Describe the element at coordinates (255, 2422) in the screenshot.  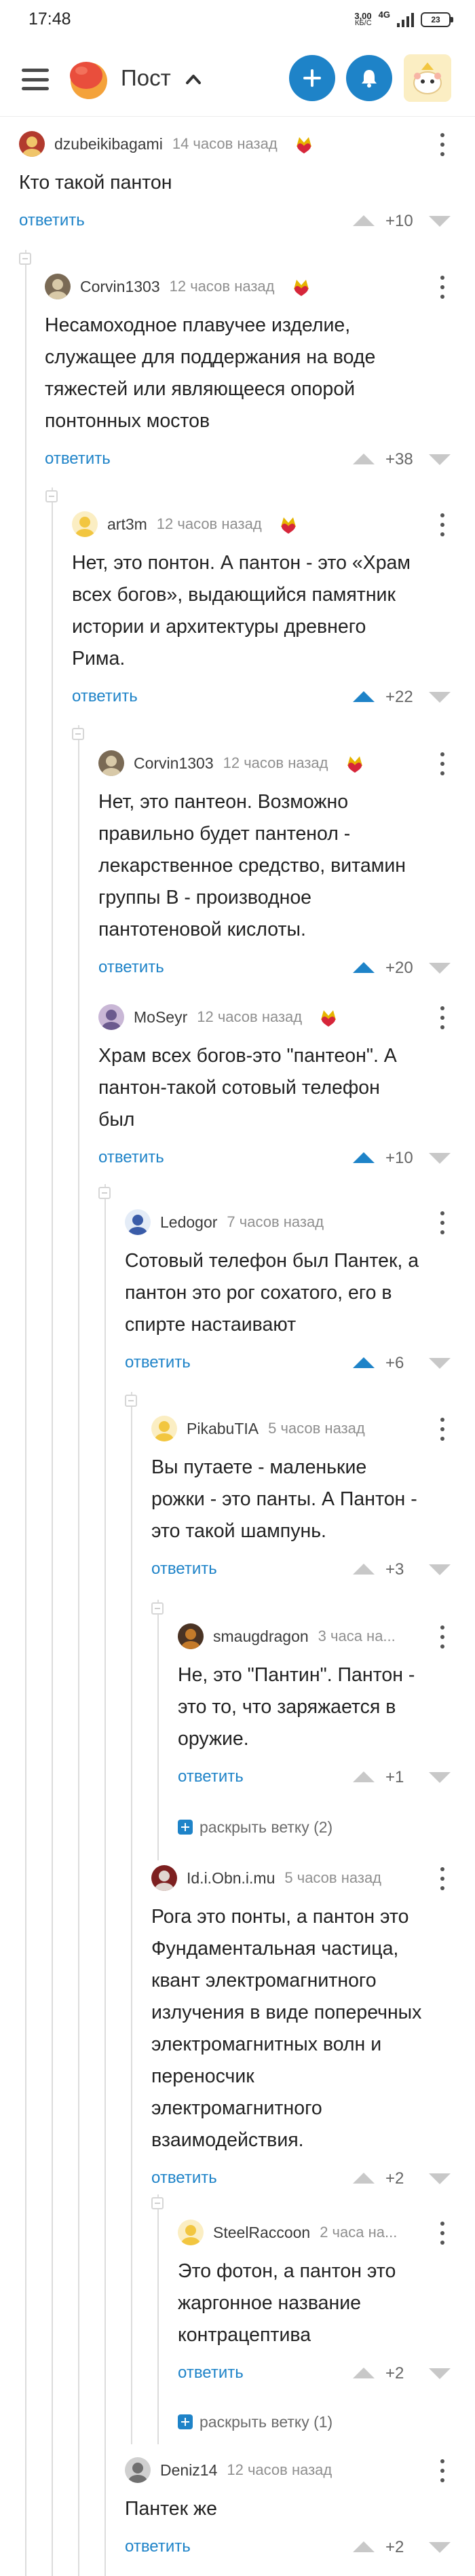
I see `expand-thread-link: раскрыть ветку (1)` at that location.